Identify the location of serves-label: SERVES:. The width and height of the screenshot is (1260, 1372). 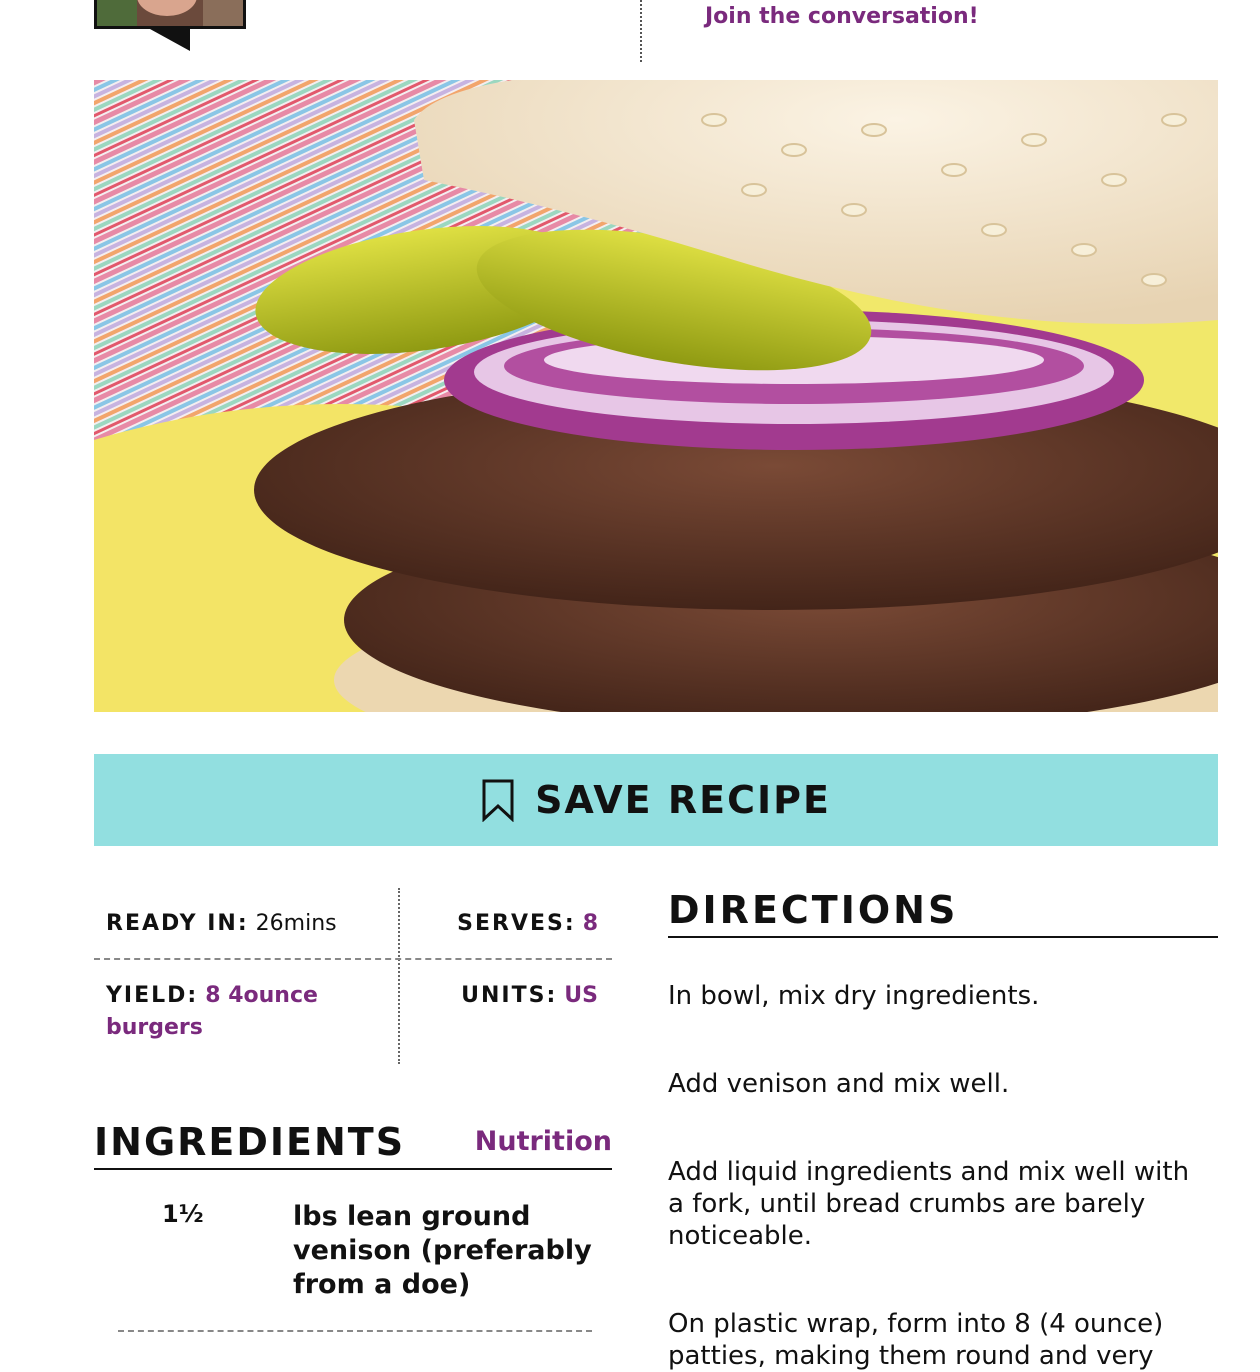
(516, 923).